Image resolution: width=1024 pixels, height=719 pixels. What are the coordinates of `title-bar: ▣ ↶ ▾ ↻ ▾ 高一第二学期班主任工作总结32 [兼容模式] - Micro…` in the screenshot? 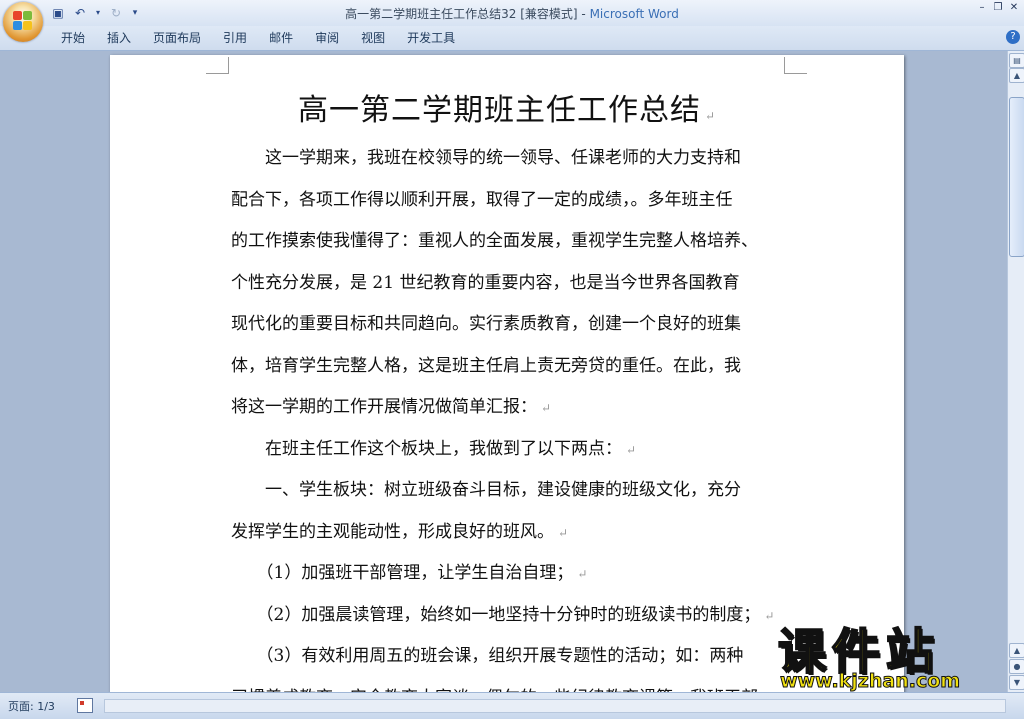 It's located at (512, 21).